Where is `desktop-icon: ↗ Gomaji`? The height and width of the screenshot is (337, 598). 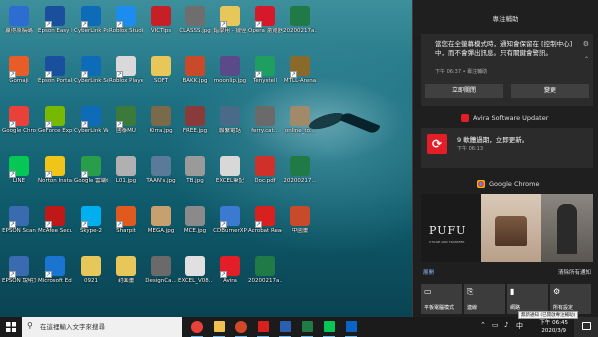 desktop-icon: ↗ Gomaji is located at coordinates (19, 77).